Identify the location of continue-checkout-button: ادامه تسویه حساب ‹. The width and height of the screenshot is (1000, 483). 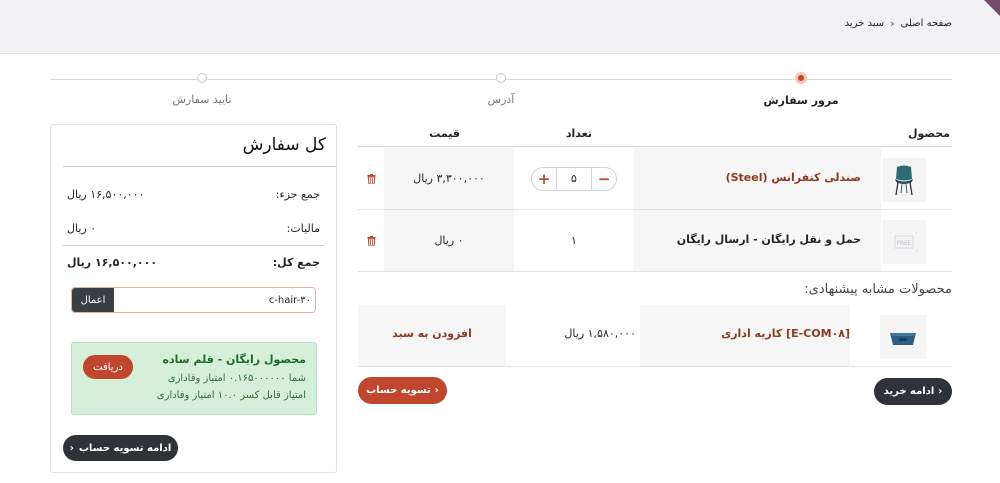
(120, 448).